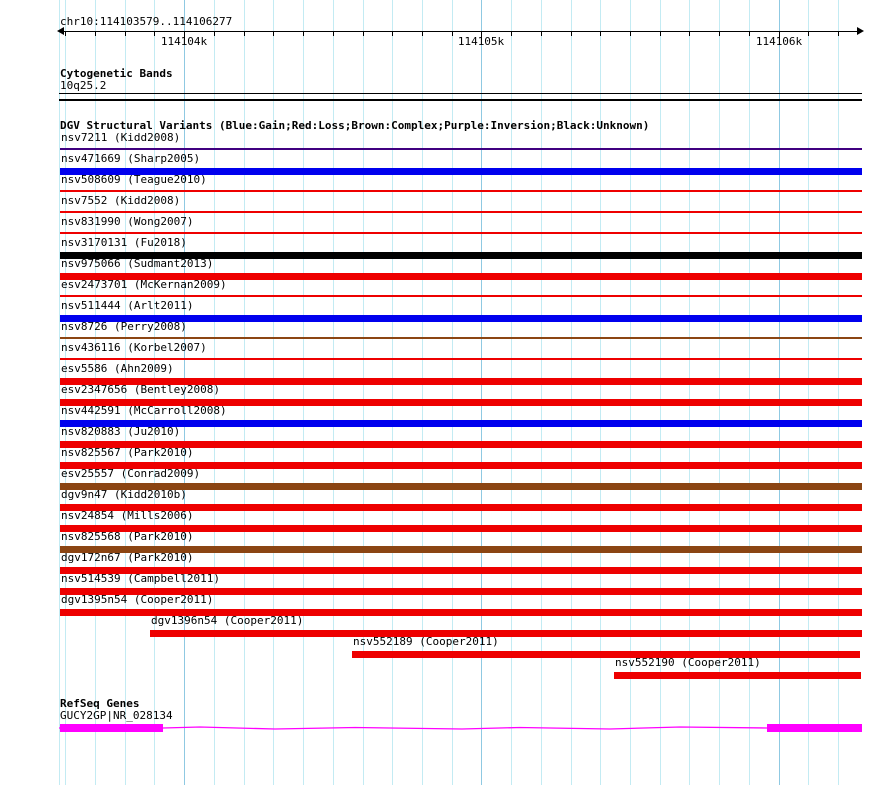 The image size is (890, 785). I want to click on ruler-coordinate-label: 114106k, so click(779, 41).